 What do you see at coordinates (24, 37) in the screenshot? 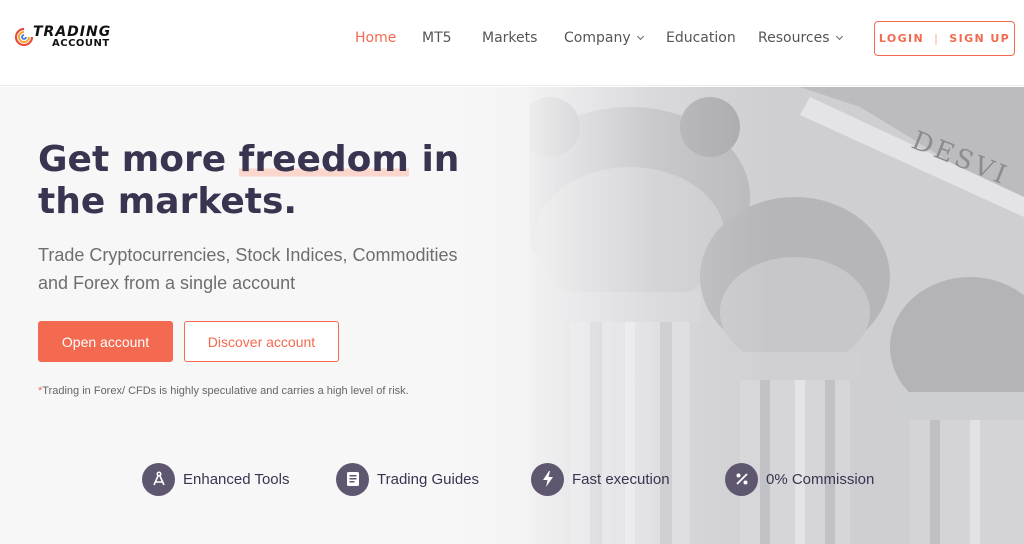
I see `logo-swirl-icon` at bounding box center [24, 37].